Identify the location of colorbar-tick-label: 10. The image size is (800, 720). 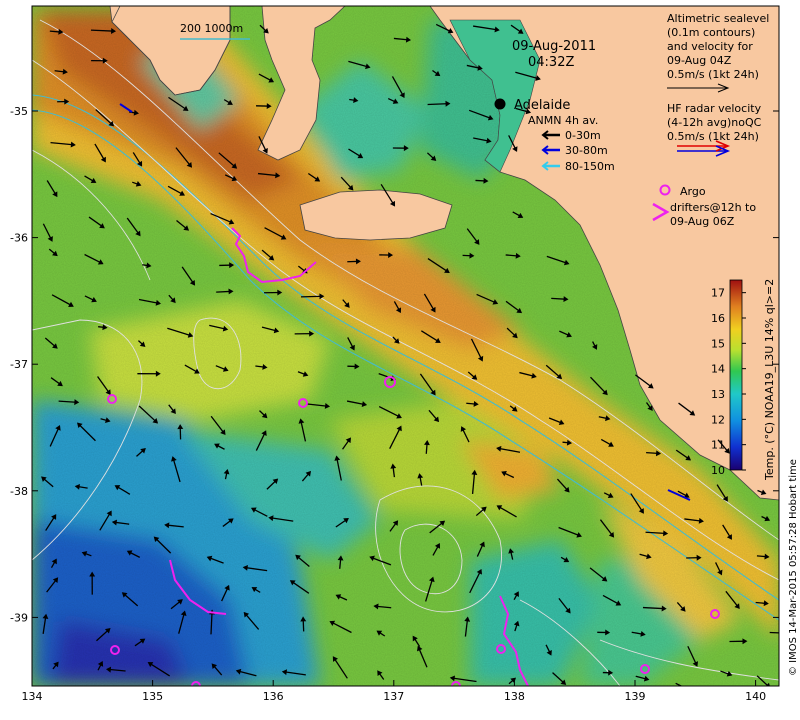
(718, 470).